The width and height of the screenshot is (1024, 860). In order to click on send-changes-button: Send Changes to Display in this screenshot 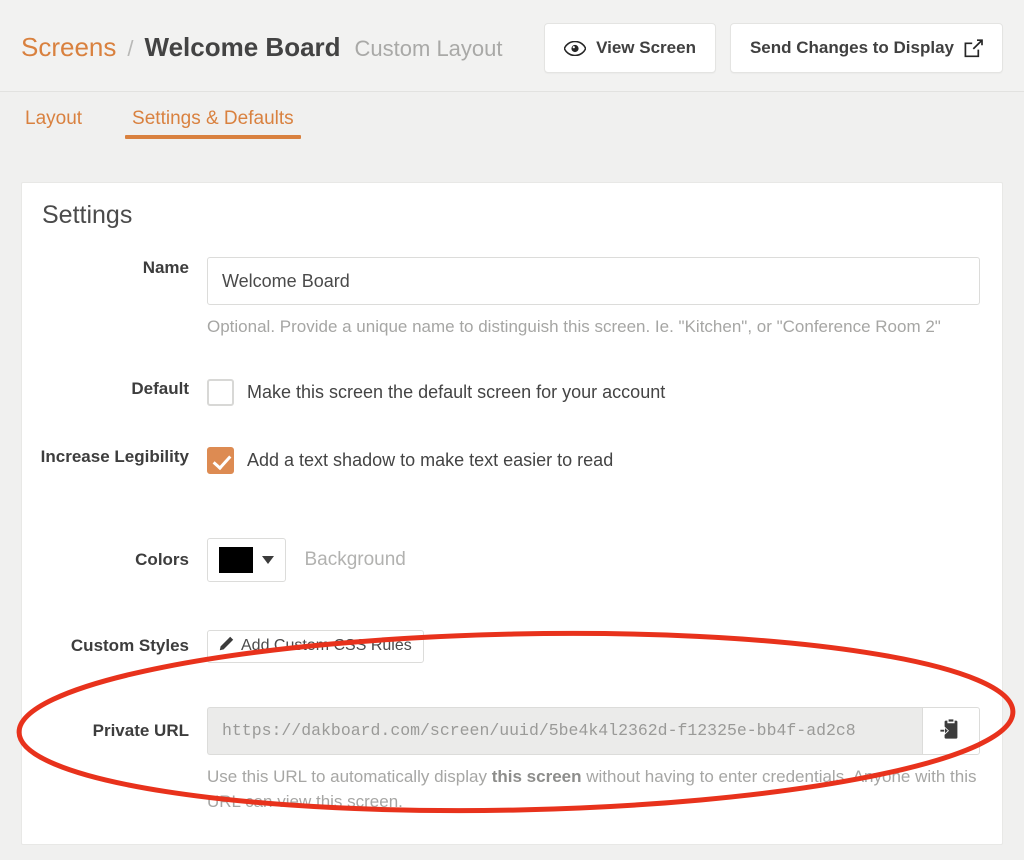, I will do `click(866, 48)`.